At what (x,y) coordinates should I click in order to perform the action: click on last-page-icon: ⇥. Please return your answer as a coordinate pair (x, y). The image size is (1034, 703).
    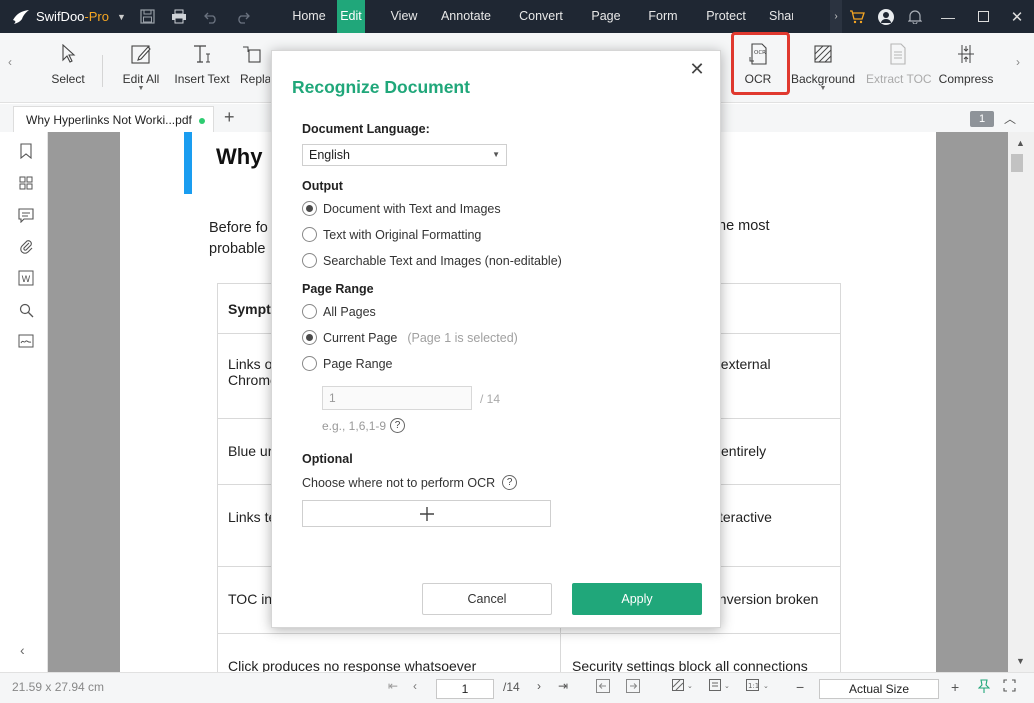
    Looking at the image, I should click on (563, 686).